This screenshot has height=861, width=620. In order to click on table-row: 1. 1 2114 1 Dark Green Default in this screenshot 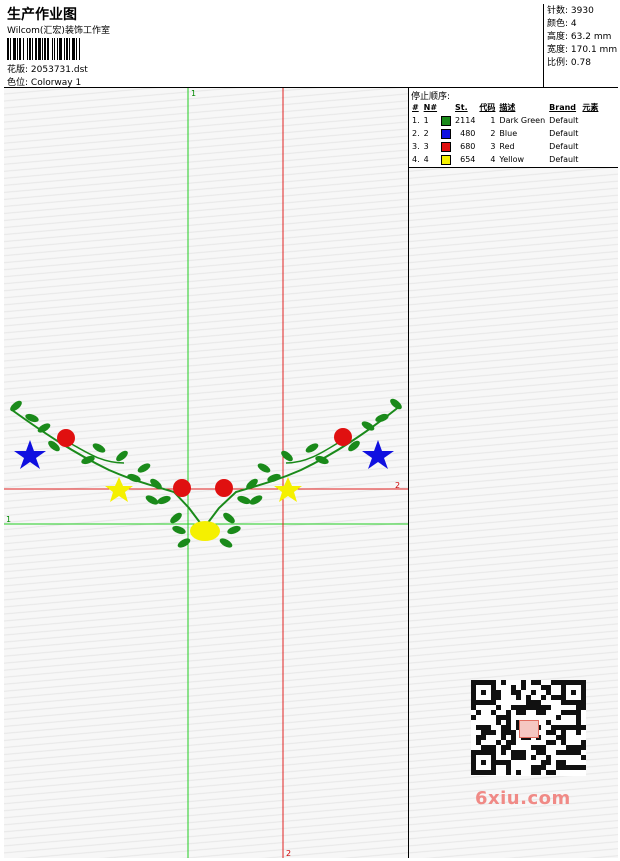, I will do `click(505, 120)`.